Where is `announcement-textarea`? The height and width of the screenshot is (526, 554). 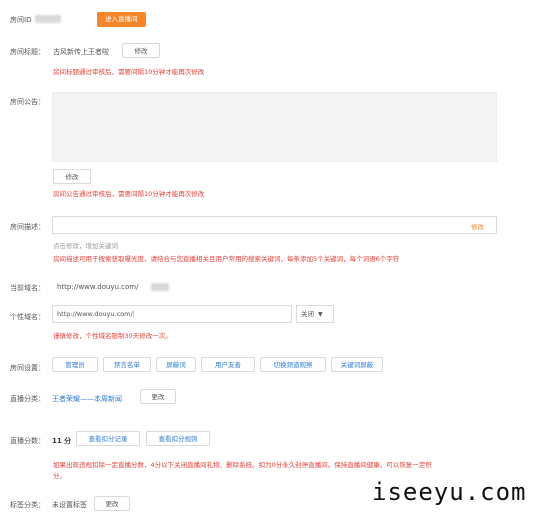
announcement-textarea is located at coordinates (274, 127).